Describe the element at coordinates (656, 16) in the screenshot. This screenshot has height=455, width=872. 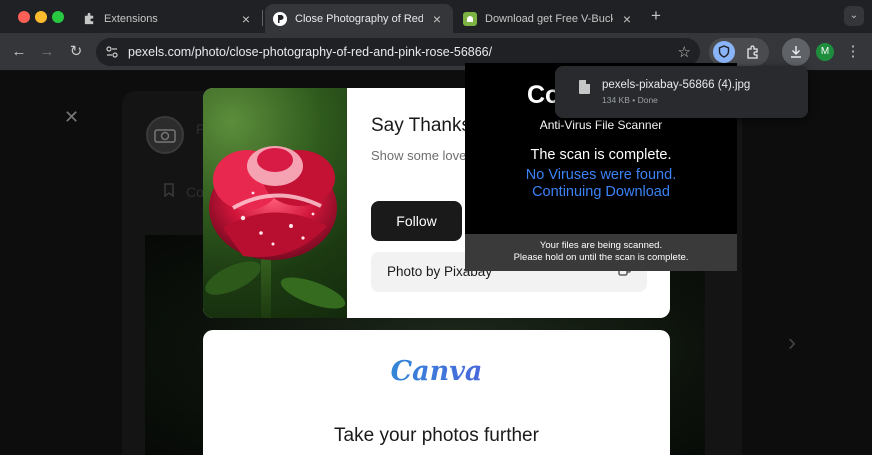
I see `new-tab-button: +` at that location.